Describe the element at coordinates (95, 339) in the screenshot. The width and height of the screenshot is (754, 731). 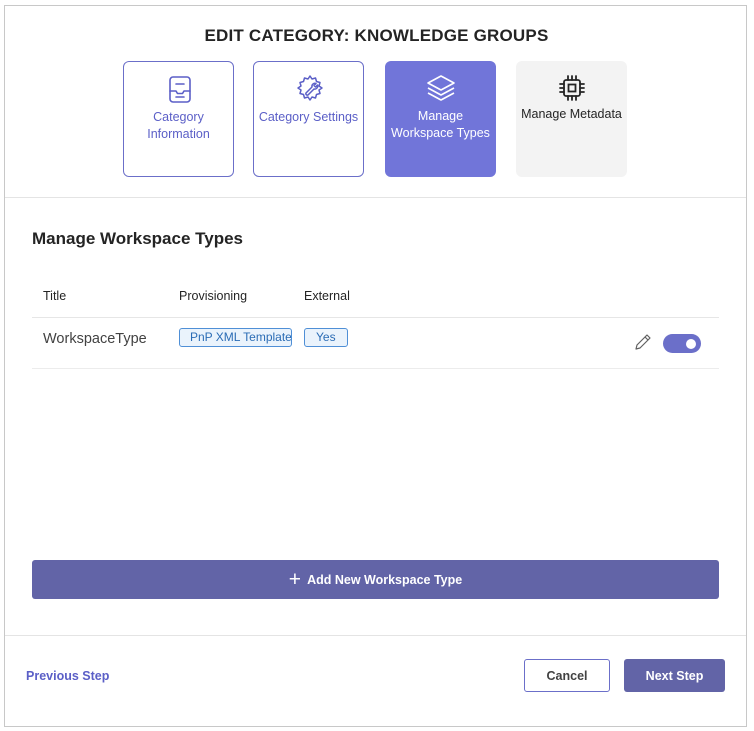
I see `workspace-type-title: WorkspaceType` at that location.